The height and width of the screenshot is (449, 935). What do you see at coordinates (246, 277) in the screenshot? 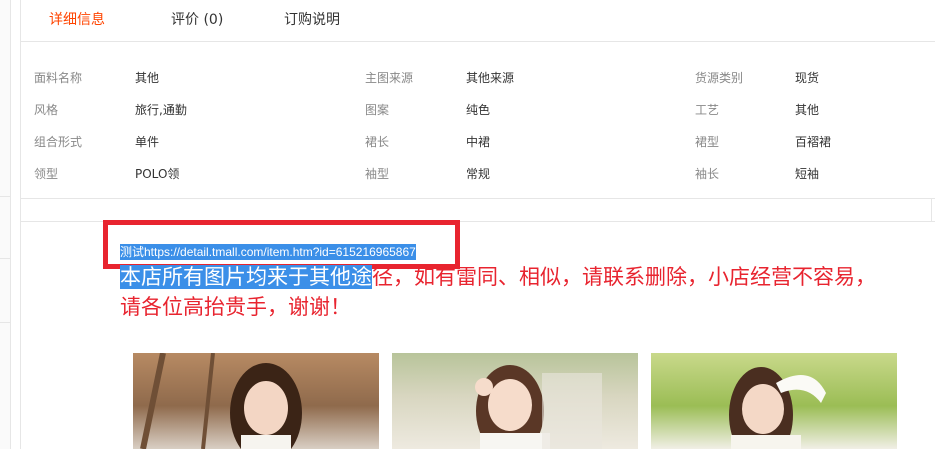
I see `notice-selected-text: 本店所有图片均来于其他途` at bounding box center [246, 277].